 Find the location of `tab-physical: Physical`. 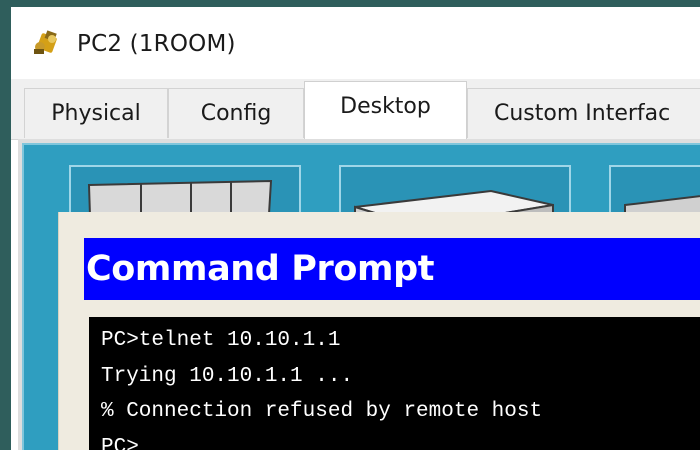

tab-physical: Physical is located at coordinates (96, 113).